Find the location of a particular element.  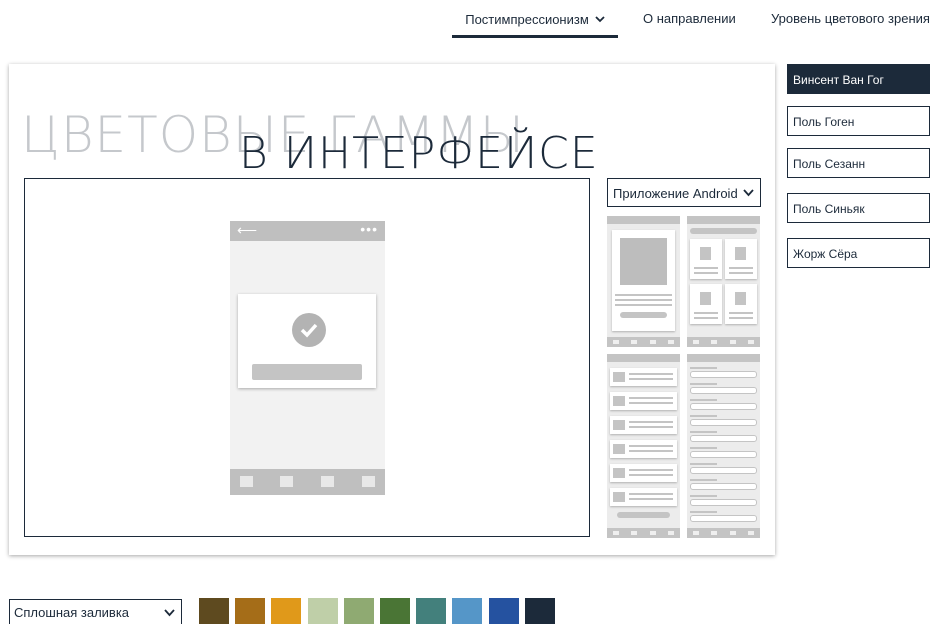

screen-thumbnail-form is located at coordinates (723, 446).